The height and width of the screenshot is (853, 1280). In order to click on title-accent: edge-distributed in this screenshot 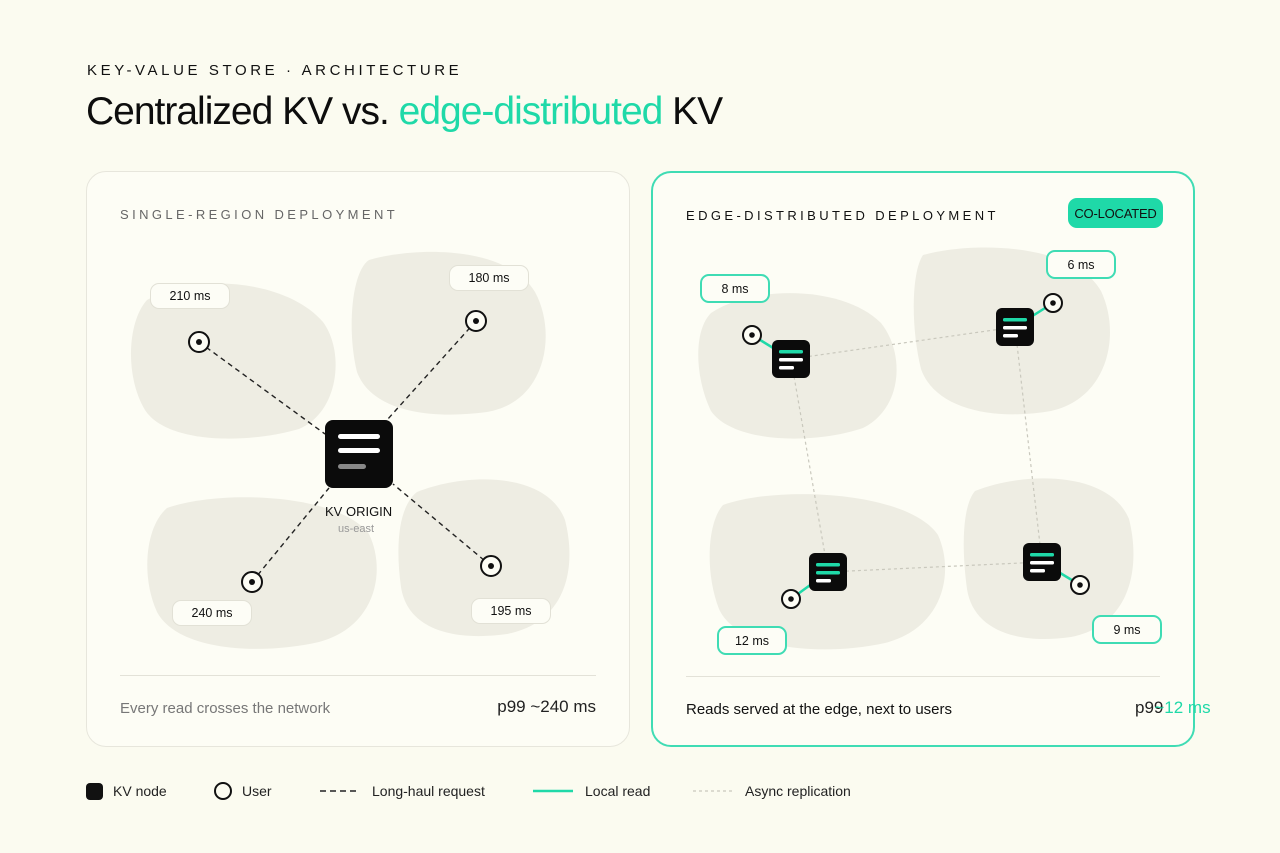, I will do `click(531, 111)`.